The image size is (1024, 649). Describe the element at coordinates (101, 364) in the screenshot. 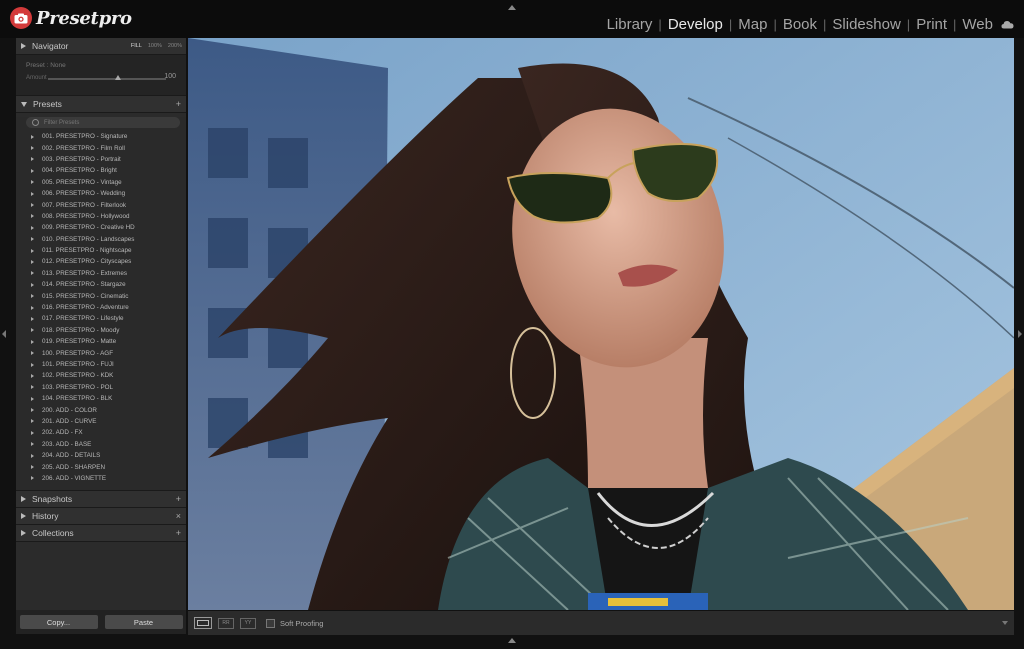

I see `preset-folder-item: 101. PRESETPRO - FUJI` at that location.